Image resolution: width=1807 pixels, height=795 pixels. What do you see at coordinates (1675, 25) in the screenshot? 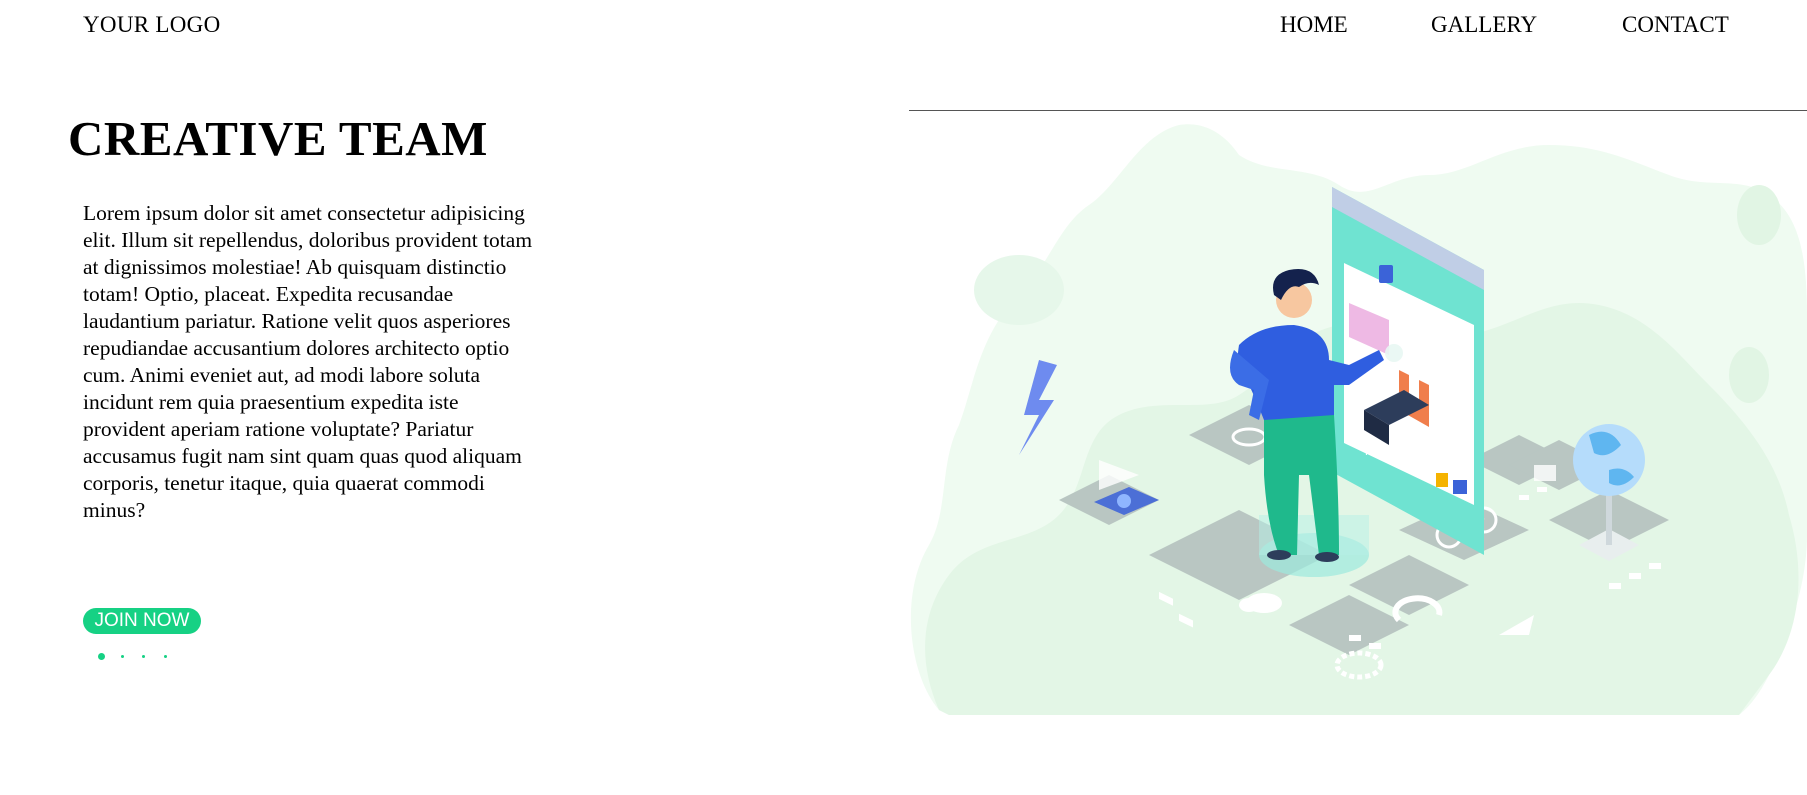
I see `nav-contact: CONTACT` at bounding box center [1675, 25].